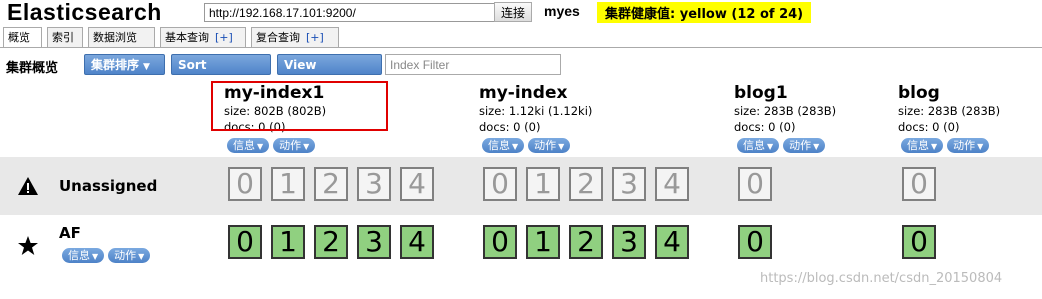 This screenshot has height=299, width=1042. I want to click on cluster-health-badge: 集群健康值: yellow (12 of 24), so click(704, 12).